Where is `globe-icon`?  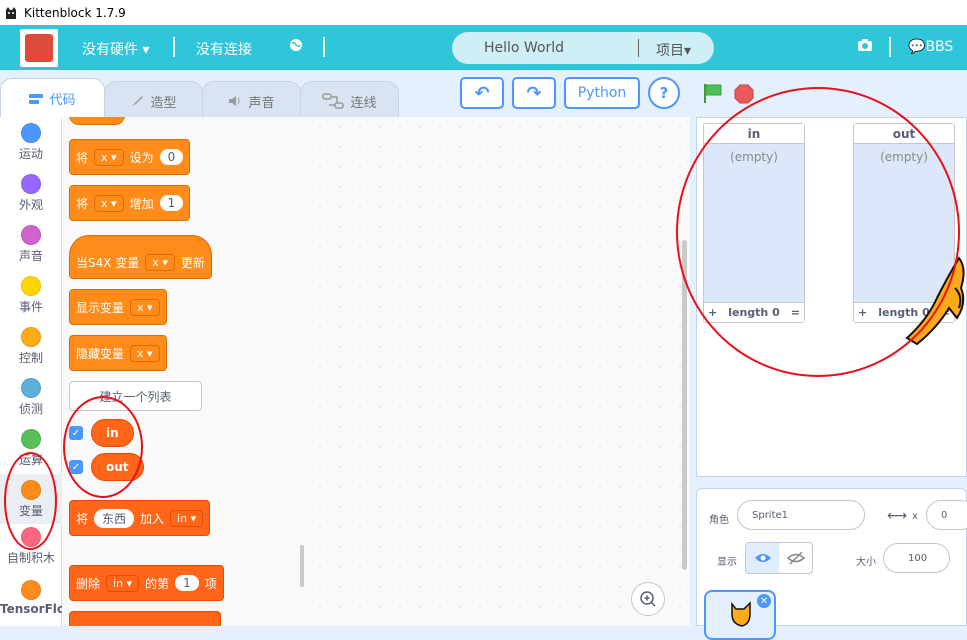
globe-icon is located at coordinates (296, 47).